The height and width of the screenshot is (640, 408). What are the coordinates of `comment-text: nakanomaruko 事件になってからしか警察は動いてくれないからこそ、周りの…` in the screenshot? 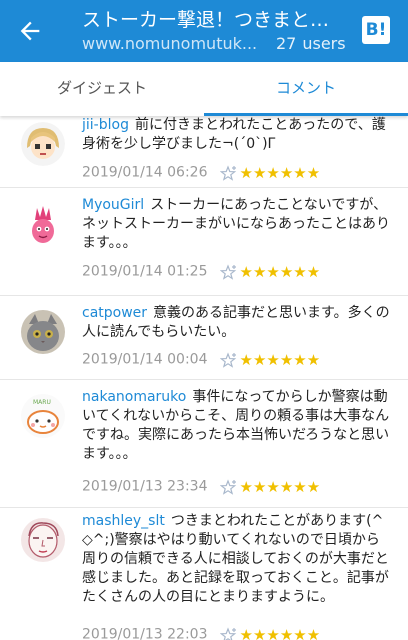 It's located at (236, 426).